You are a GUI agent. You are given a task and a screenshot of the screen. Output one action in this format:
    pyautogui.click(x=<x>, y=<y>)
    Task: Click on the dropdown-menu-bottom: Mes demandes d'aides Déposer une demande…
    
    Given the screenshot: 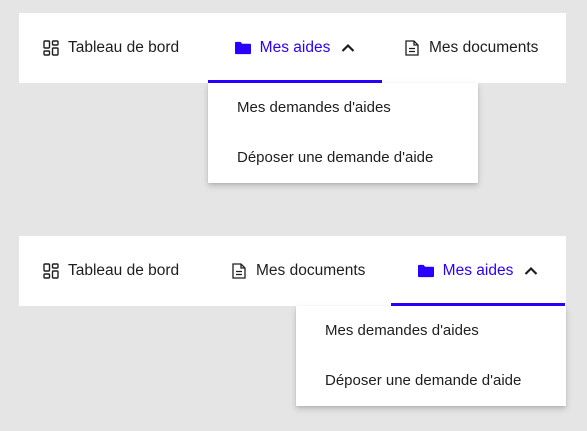 What is the action you would take?
    pyautogui.click(x=431, y=356)
    